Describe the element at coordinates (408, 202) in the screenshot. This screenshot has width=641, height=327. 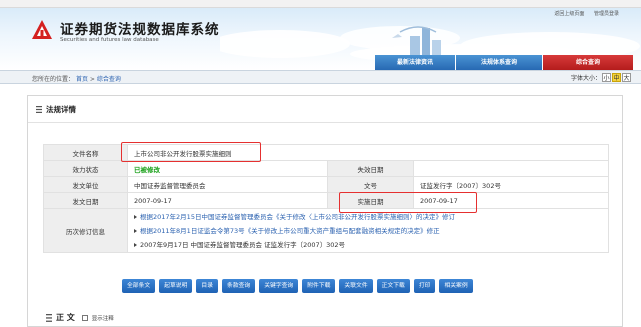
I see `highlight-effective-date` at that location.